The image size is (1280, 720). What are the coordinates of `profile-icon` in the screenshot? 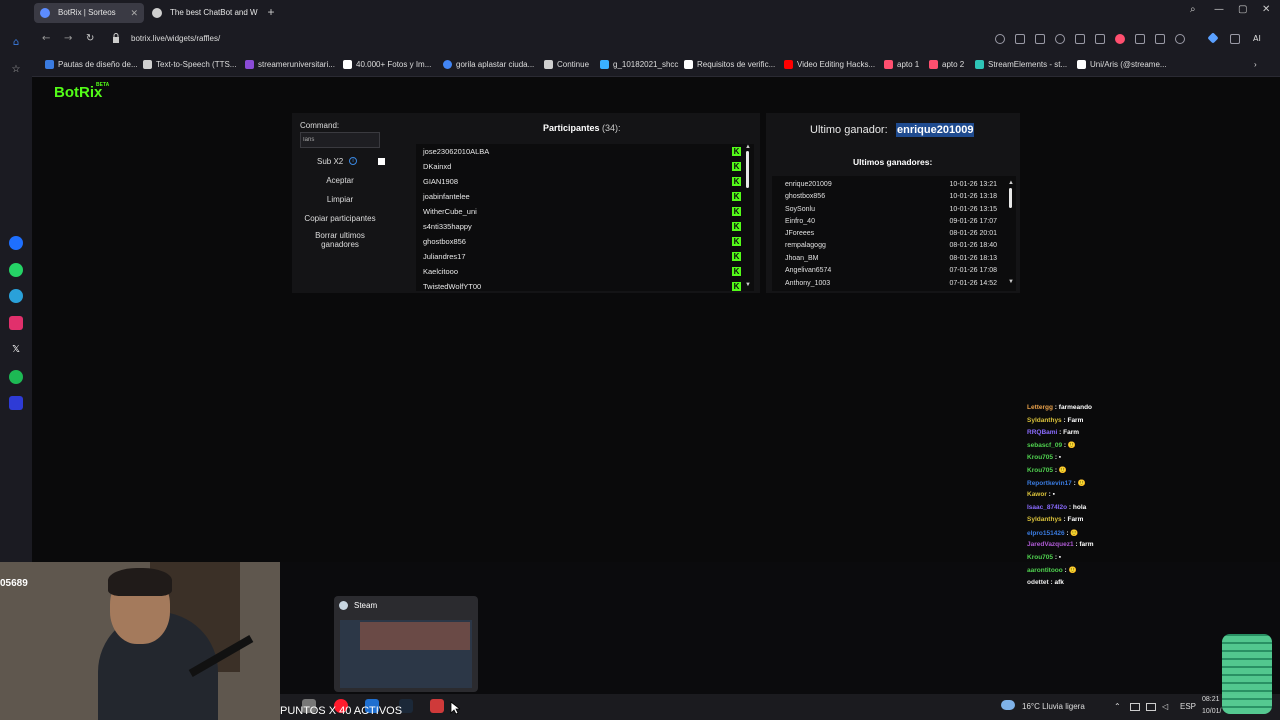 It's located at (1180, 39).